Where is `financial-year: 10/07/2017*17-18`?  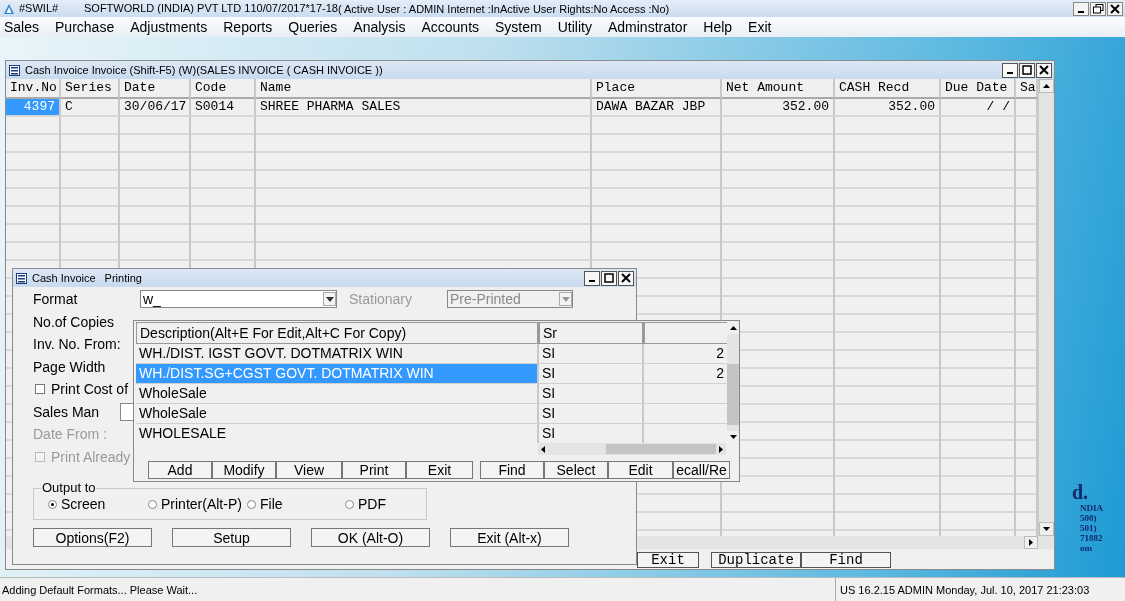 financial-year: 10/07/2017*17-18 is located at coordinates (294, 8).